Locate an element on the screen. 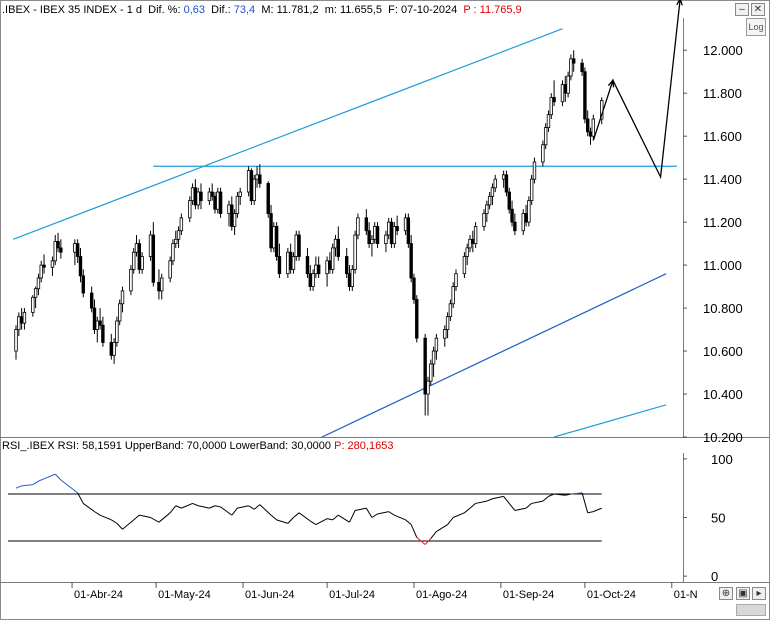 This screenshot has height=620, width=770. zoom-button: ⊕ is located at coordinates (726, 593).